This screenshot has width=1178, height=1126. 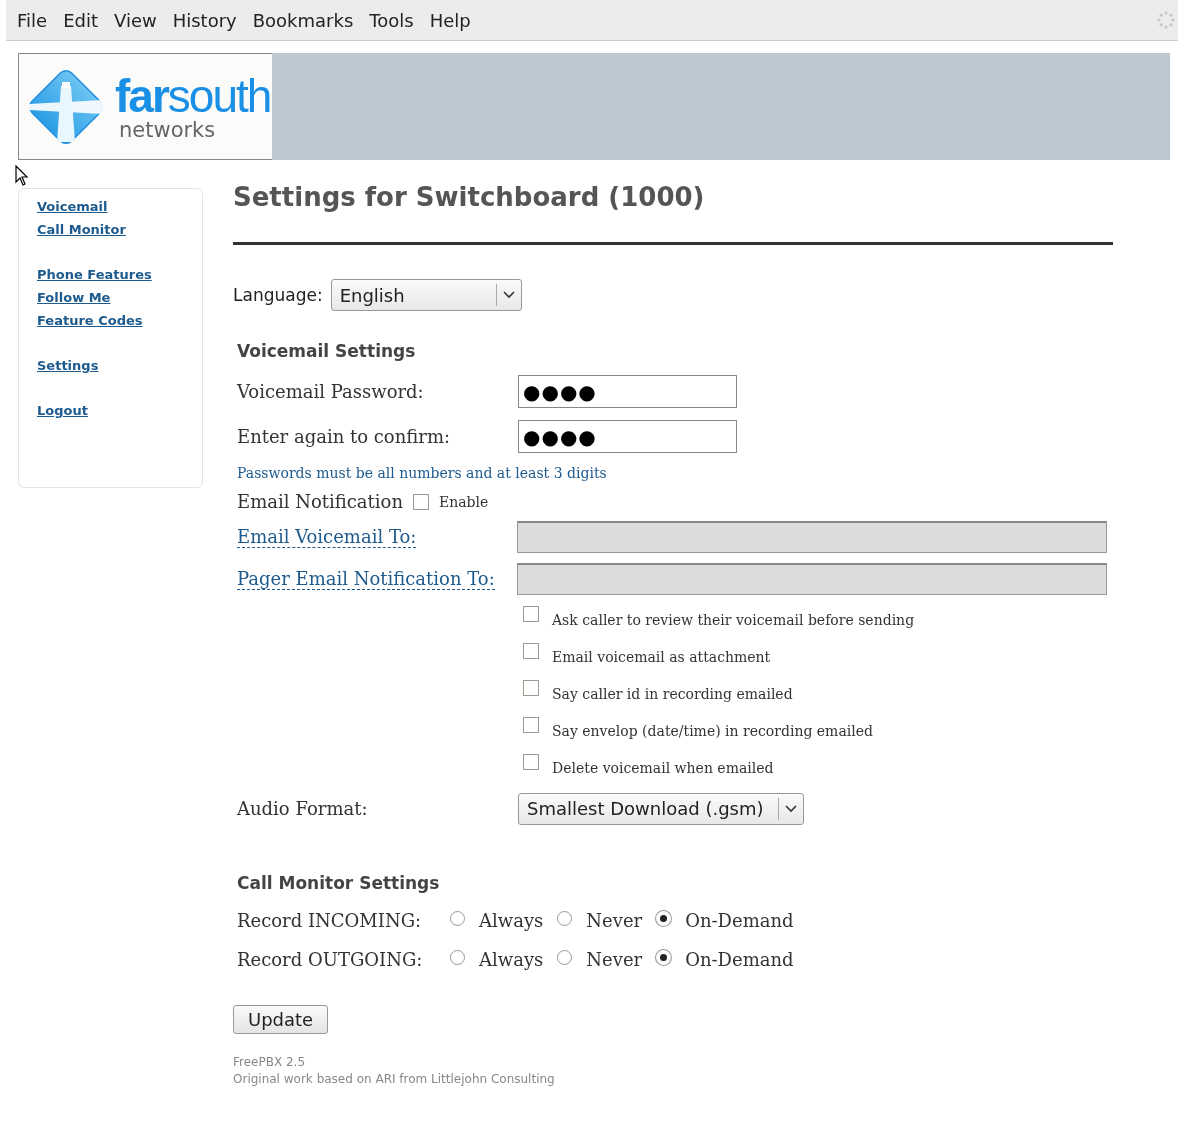 What do you see at coordinates (327, 351) in the screenshot?
I see `section-heading: Voicemail Settings` at bounding box center [327, 351].